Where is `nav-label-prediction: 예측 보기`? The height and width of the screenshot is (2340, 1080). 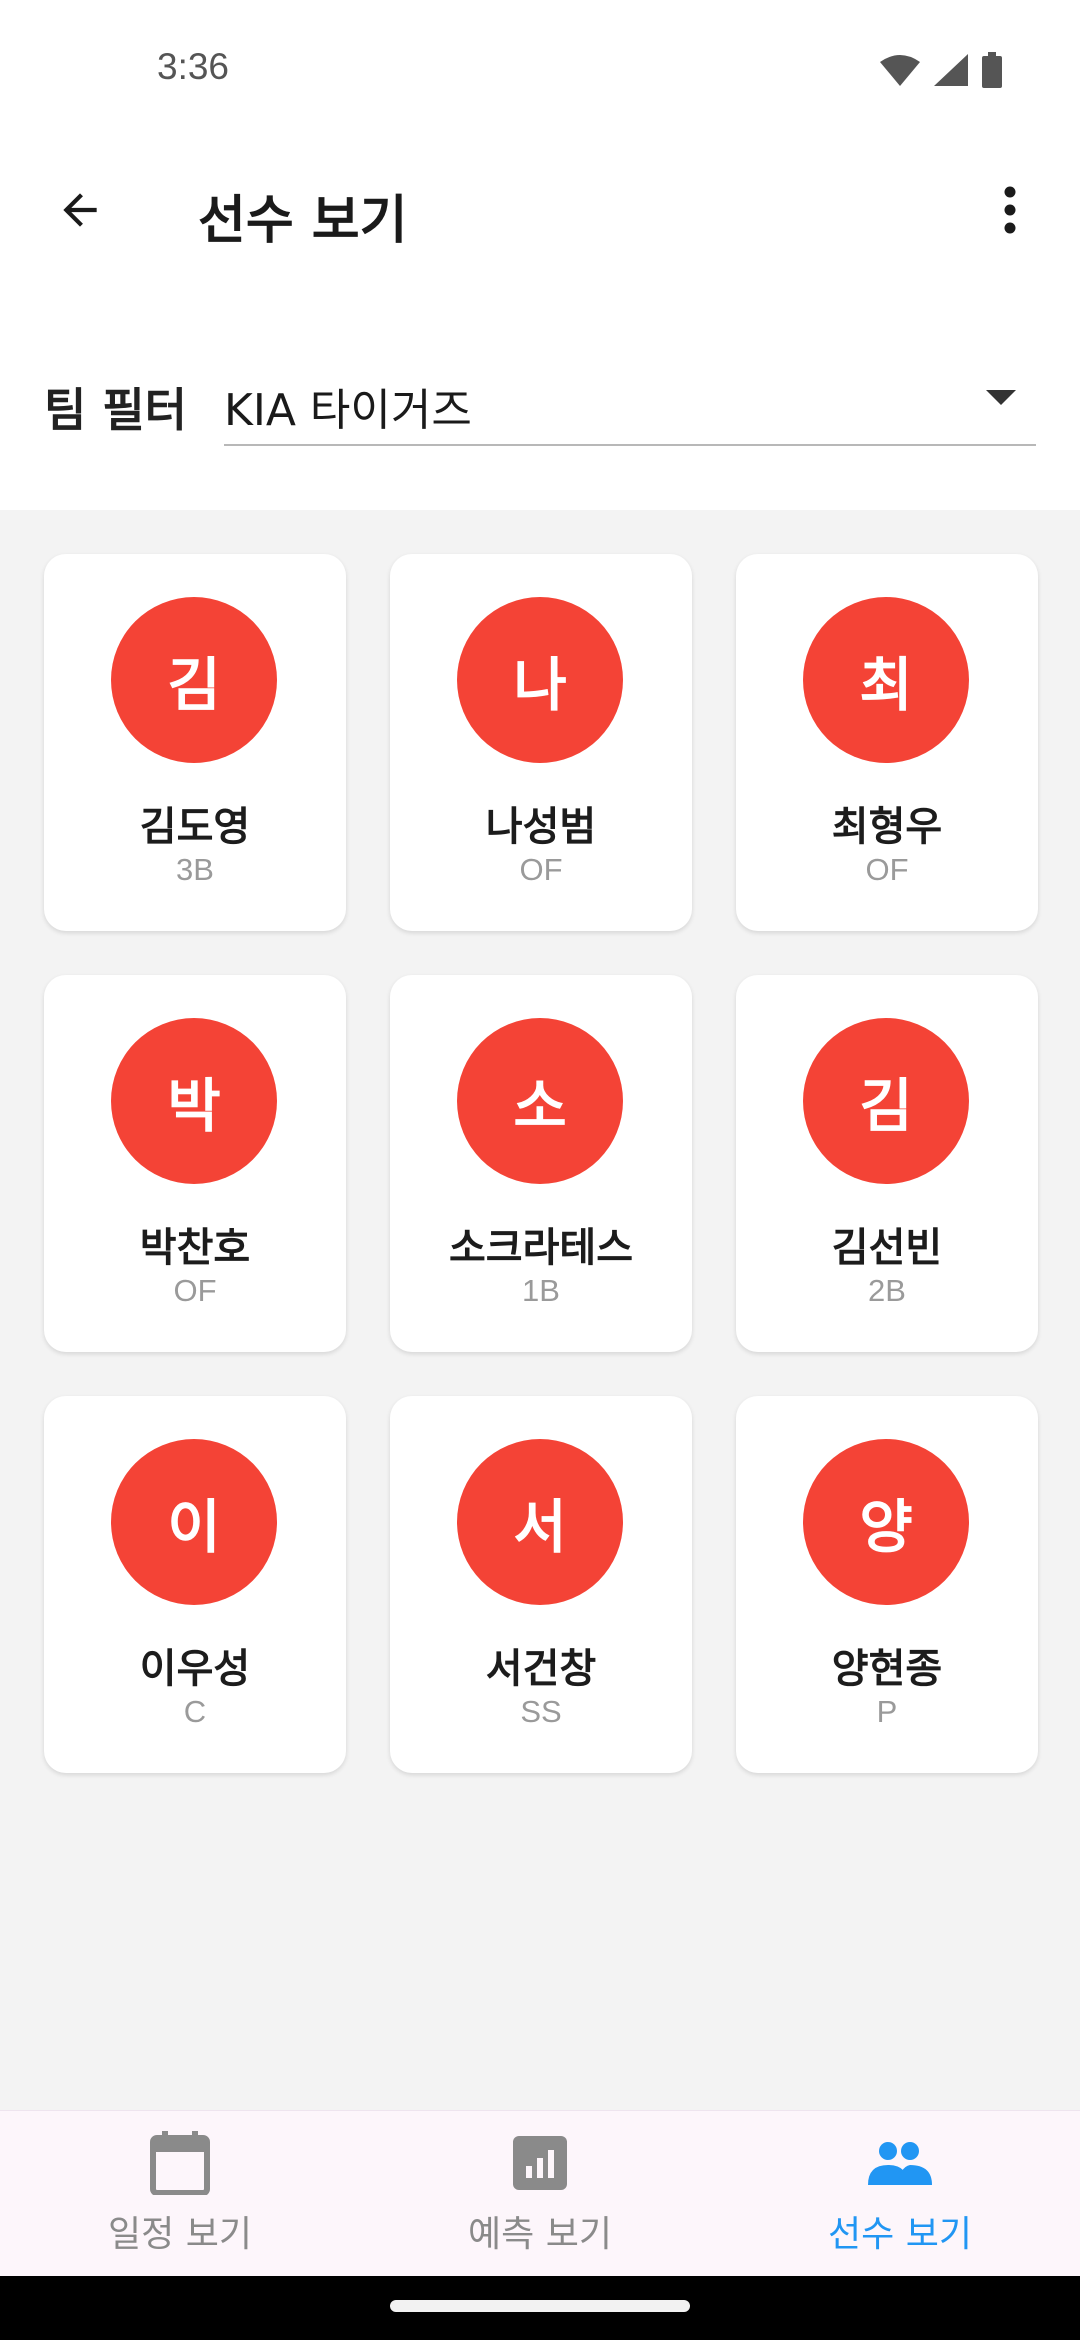
nav-label-prediction: 예측 보기 is located at coordinates (540, 2234).